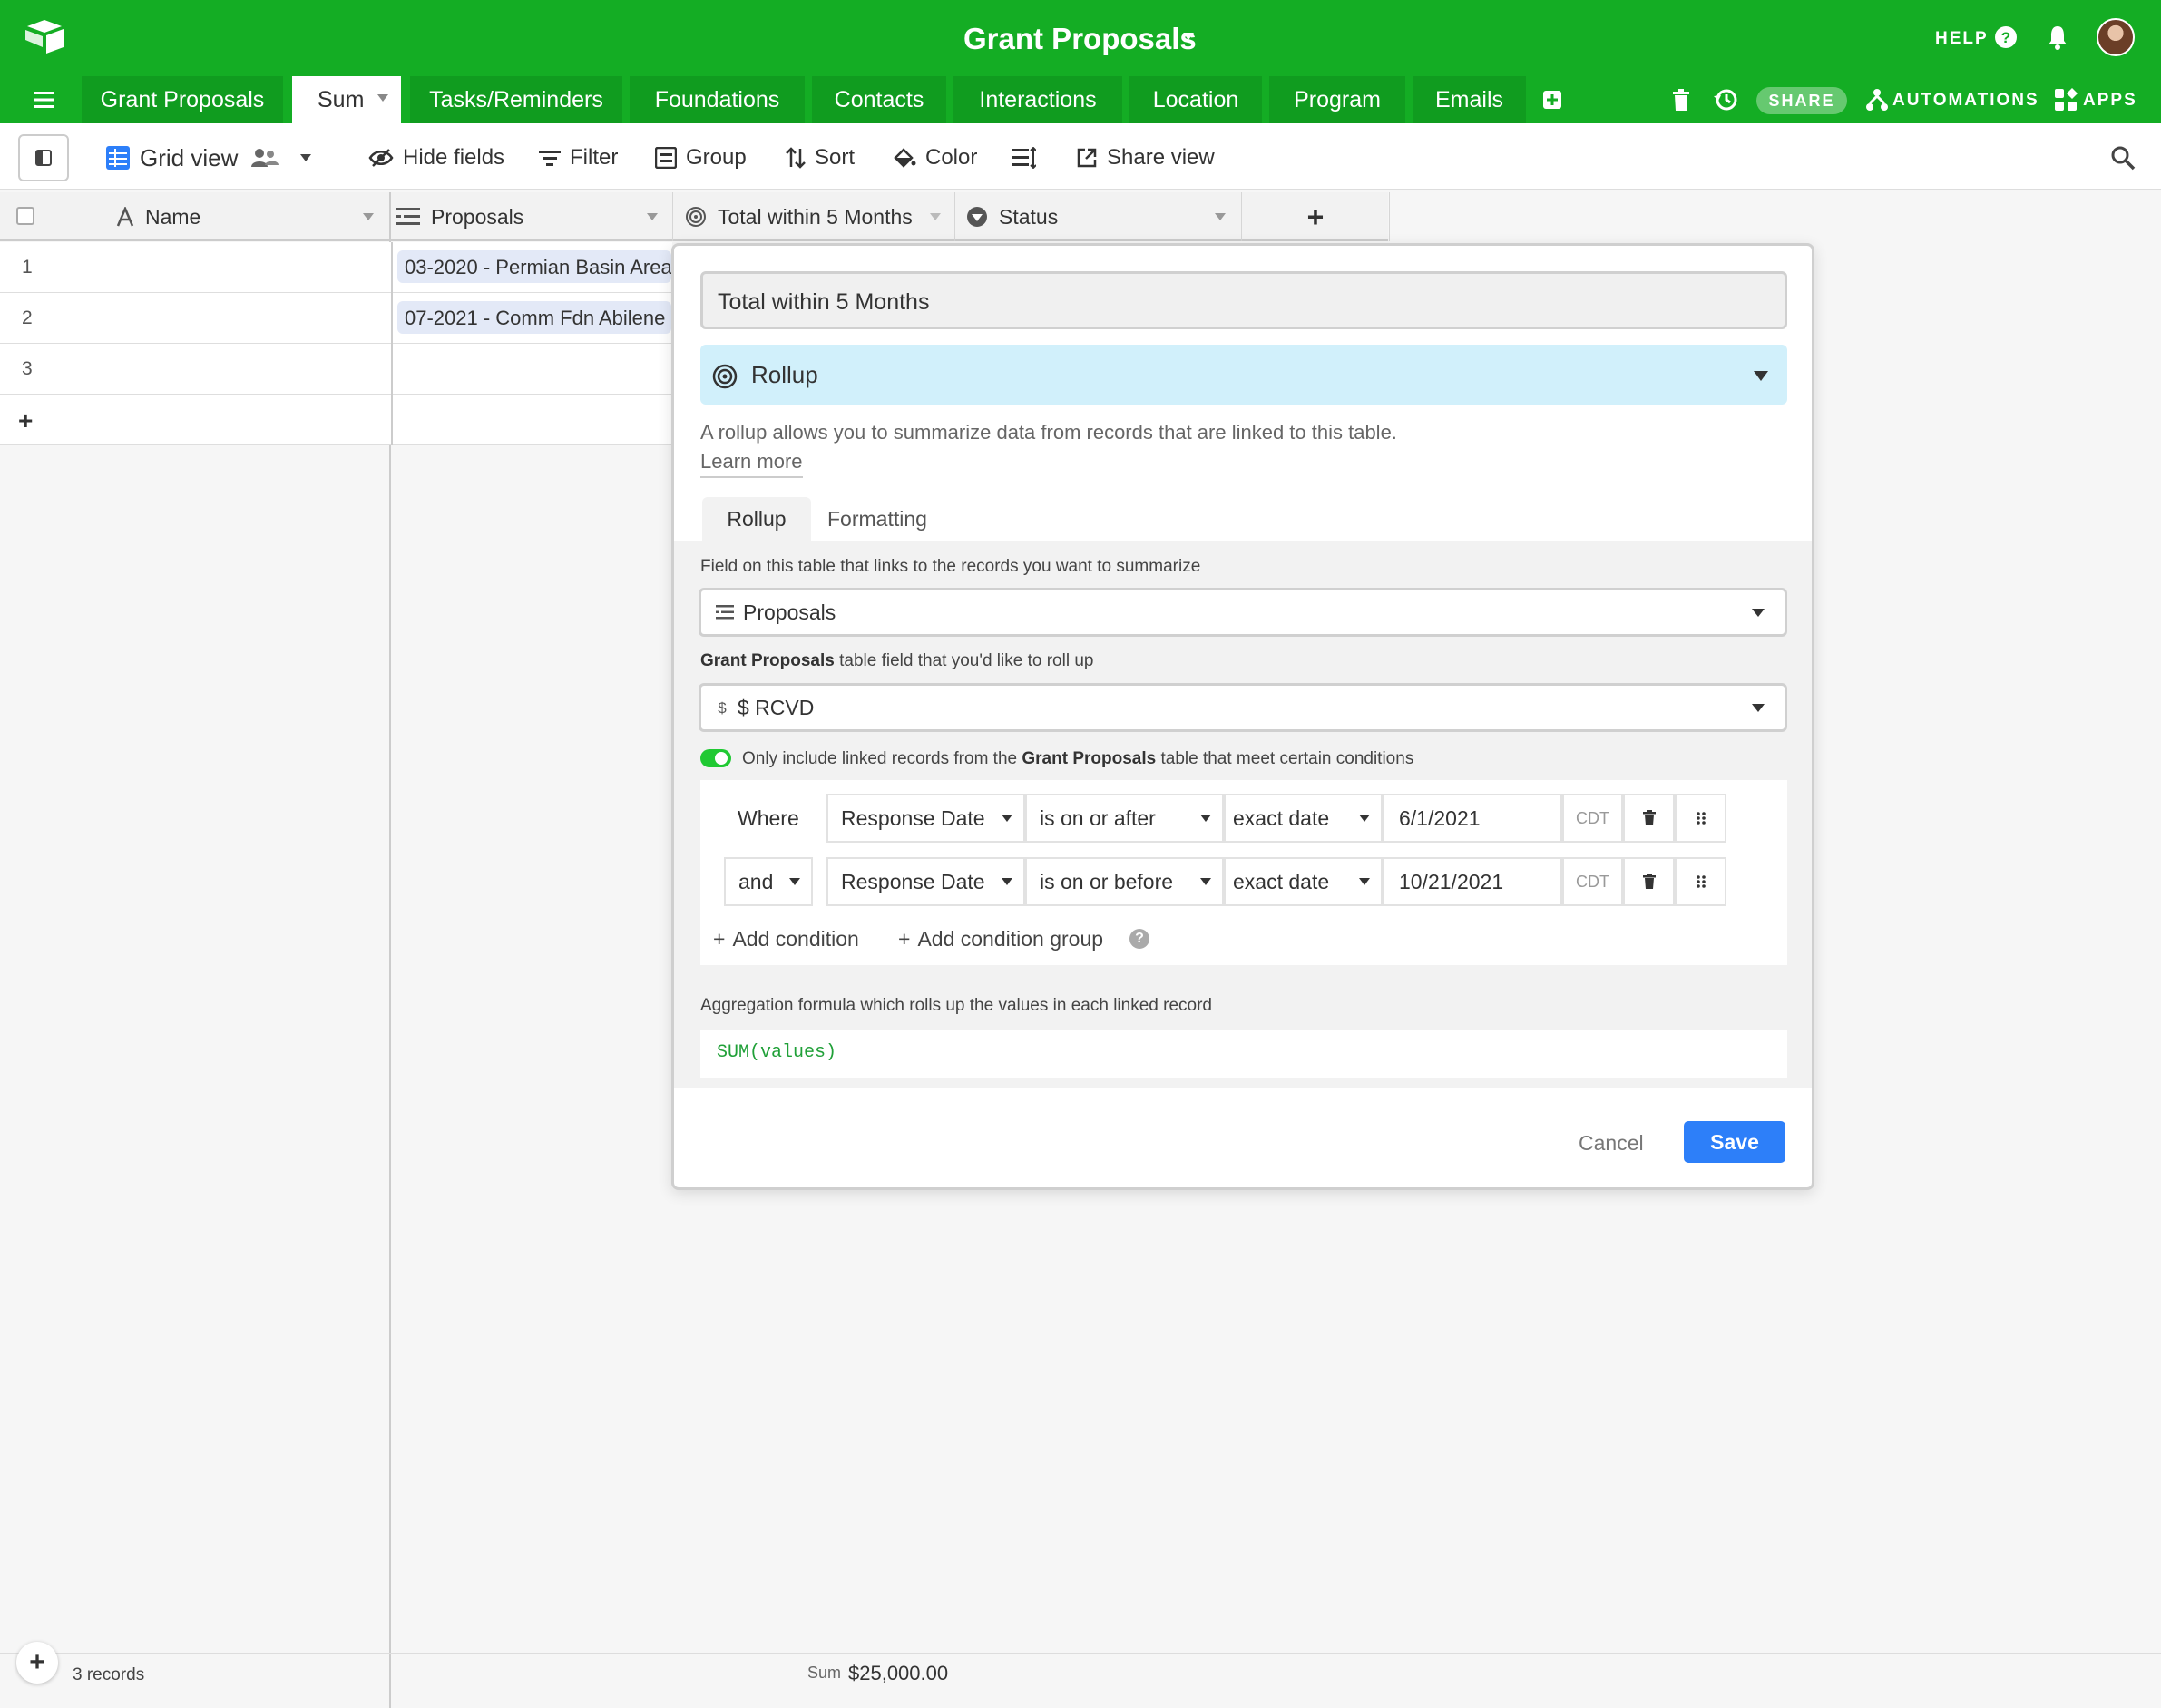  What do you see at coordinates (1316, 216) in the screenshot?
I see `add-column-button: +` at bounding box center [1316, 216].